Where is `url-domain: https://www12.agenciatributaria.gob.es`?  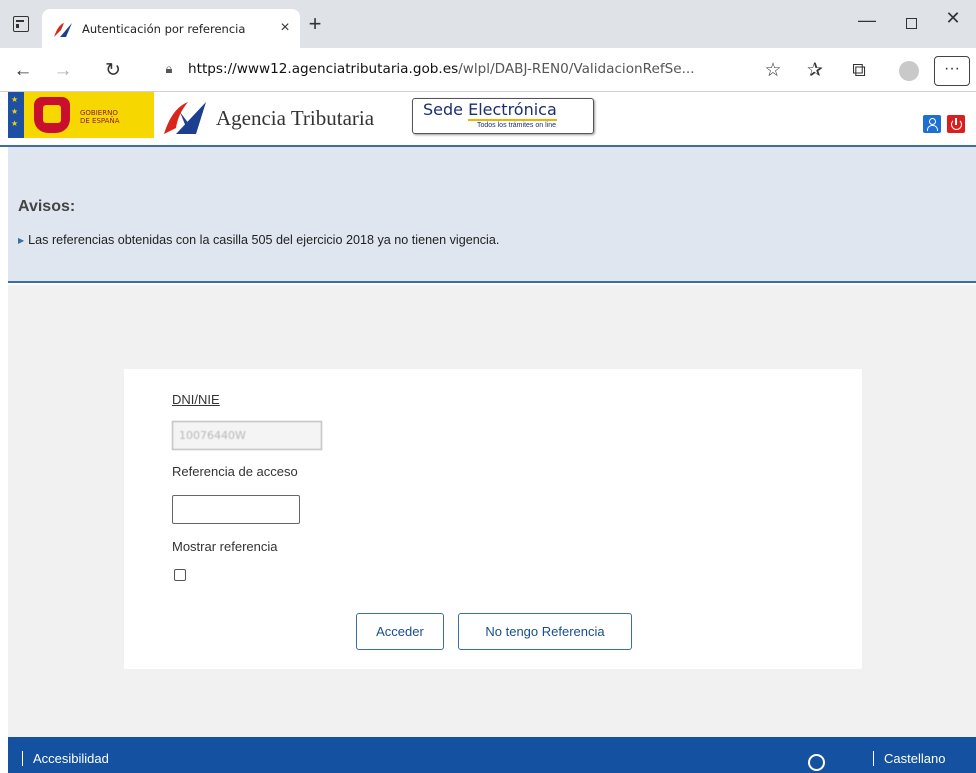 url-domain: https://www12.agenciatributaria.gob.es is located at coordinates (323, 69).